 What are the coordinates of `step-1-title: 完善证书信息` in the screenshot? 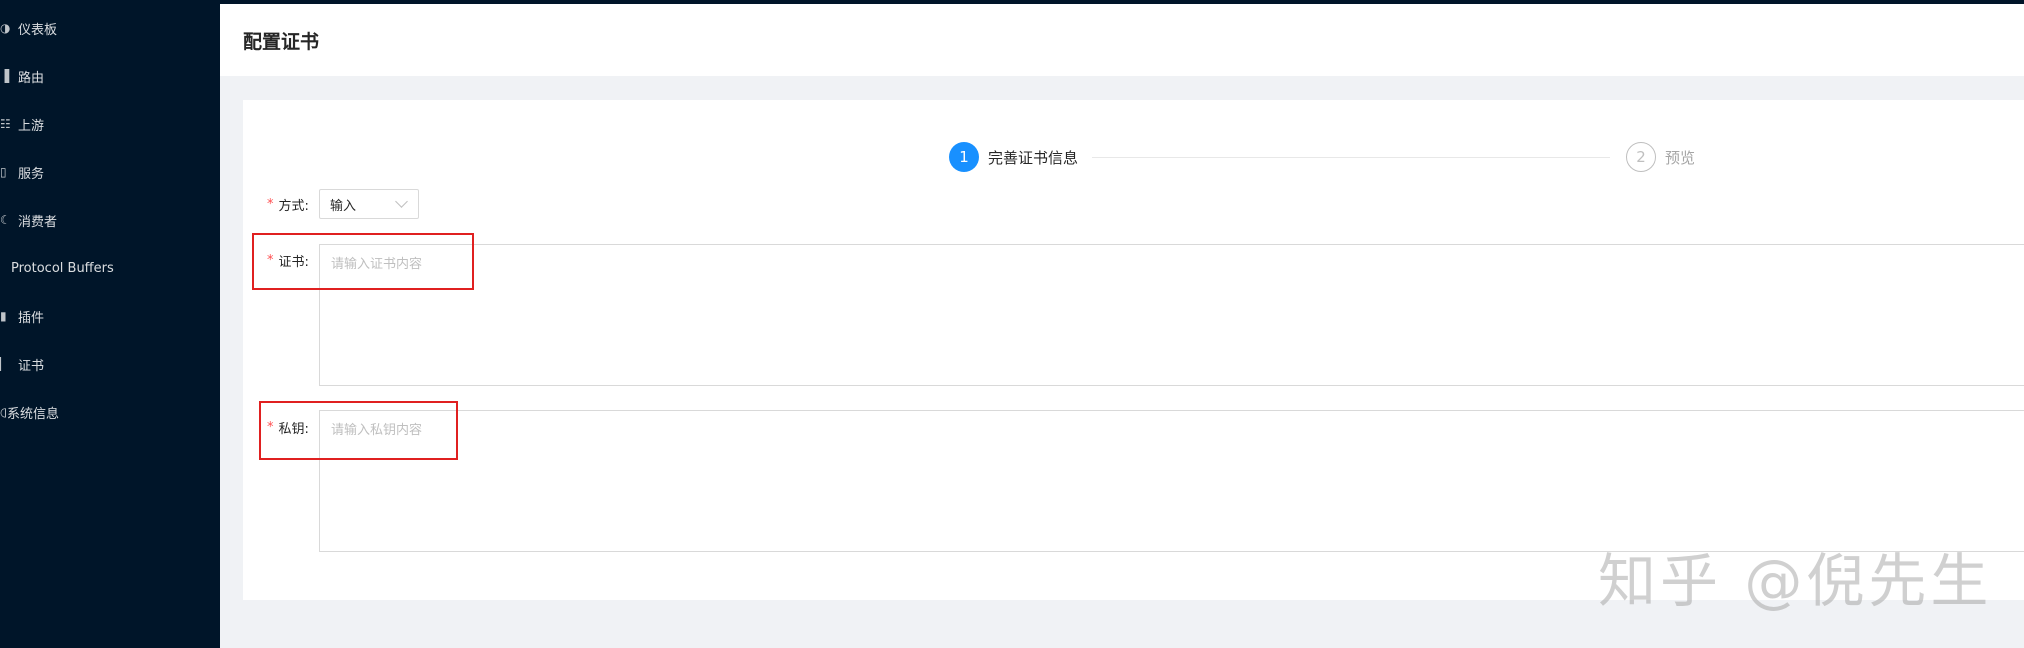 It's located at (1033, 157).